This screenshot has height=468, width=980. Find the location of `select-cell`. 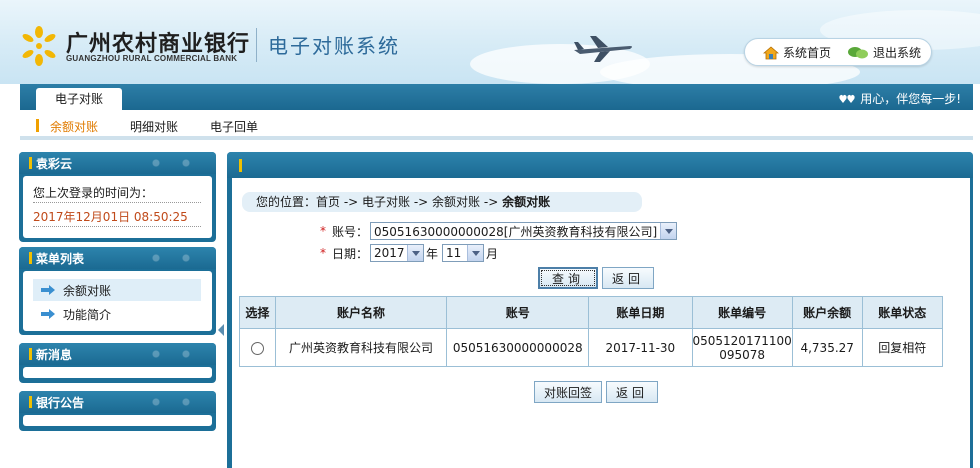

select-cell is located at coordinates (257, 347).